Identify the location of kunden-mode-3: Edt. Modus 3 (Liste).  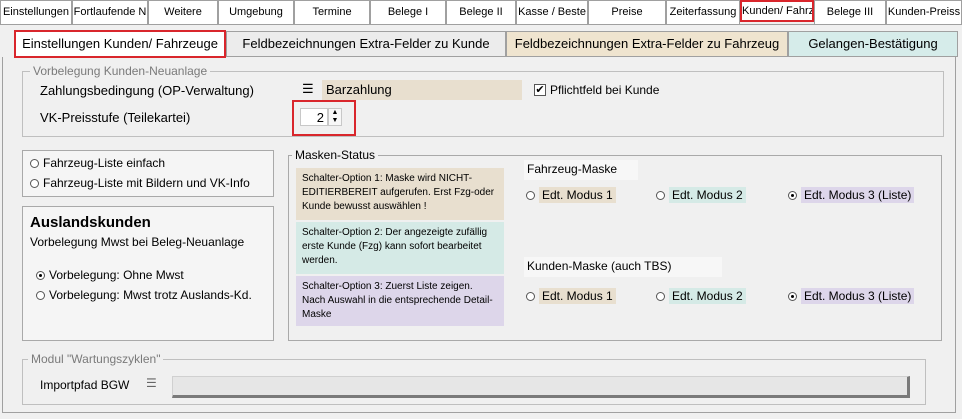
(851, 296).